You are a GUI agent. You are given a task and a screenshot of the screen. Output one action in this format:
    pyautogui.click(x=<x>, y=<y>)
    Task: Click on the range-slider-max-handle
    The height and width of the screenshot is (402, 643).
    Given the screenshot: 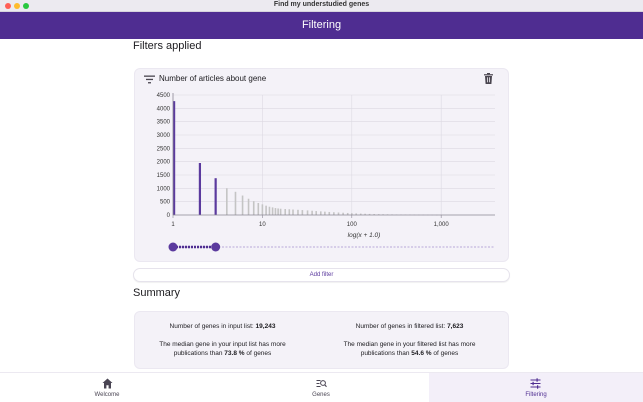 What is the action you would take?
    pyautogui.click(x=216, y=247)
    